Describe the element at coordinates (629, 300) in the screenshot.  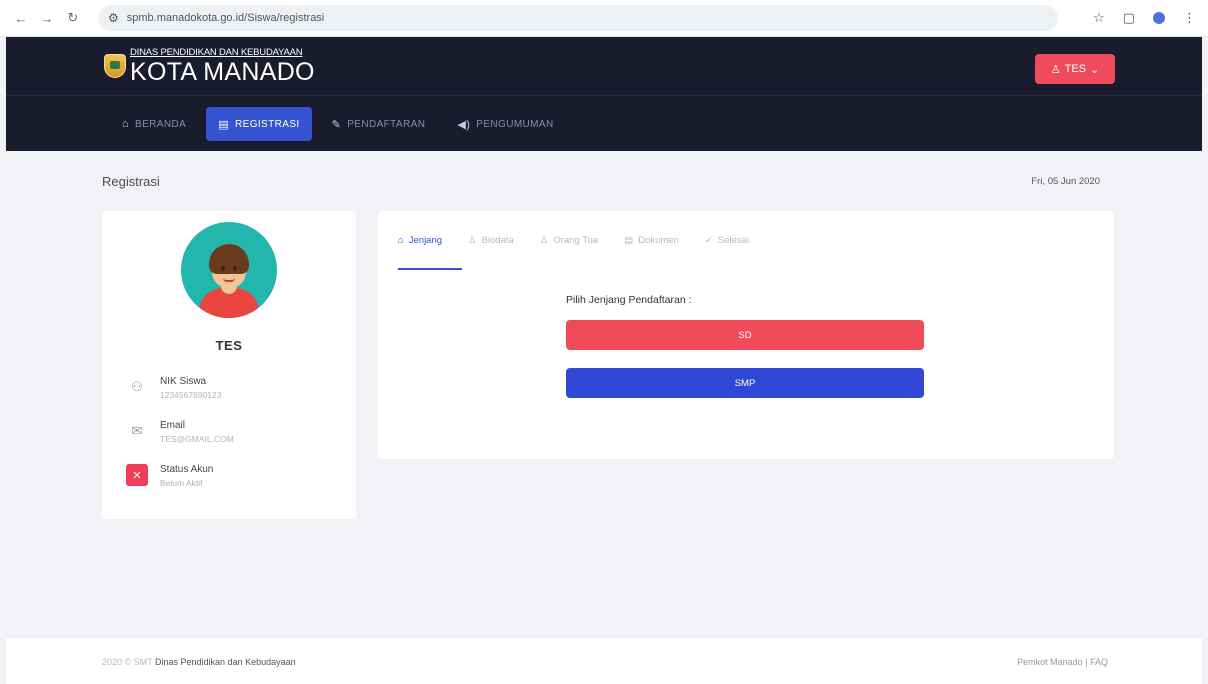
I see `level-prompt: Pilih Jenjang Pendaftaran :` at that location.